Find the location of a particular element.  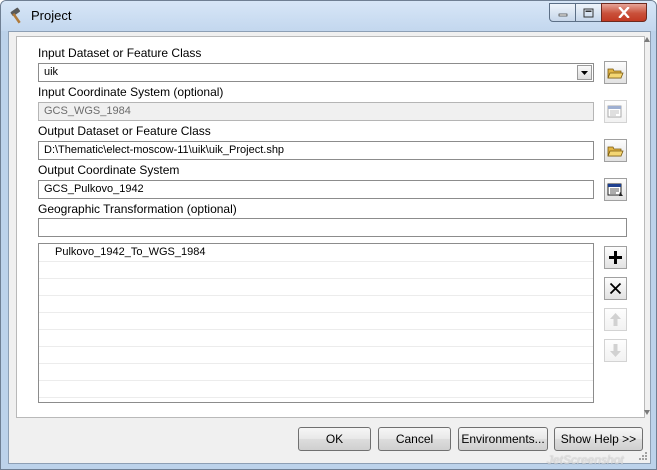

geo-transformation-field is located at coordinates (332, 227).